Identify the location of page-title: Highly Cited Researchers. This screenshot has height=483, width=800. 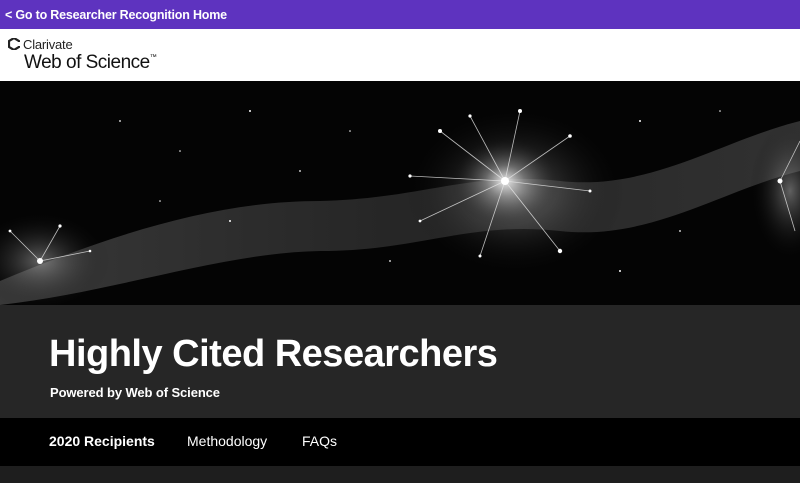
(273, 354).